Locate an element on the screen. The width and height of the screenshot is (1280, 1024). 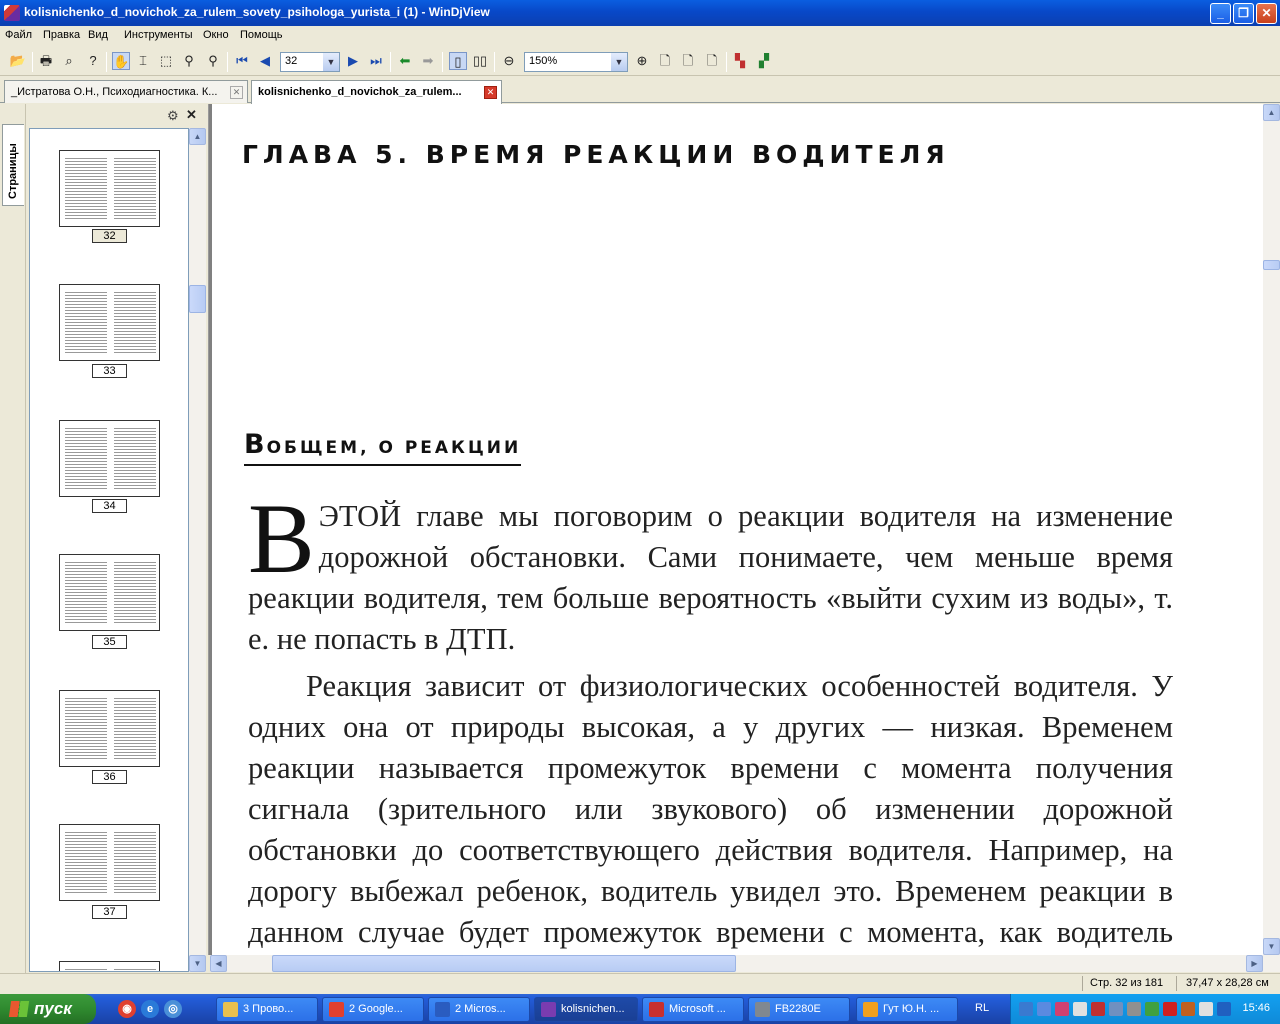
thumbnail-label: 32 is located at coordinates (109, 236).